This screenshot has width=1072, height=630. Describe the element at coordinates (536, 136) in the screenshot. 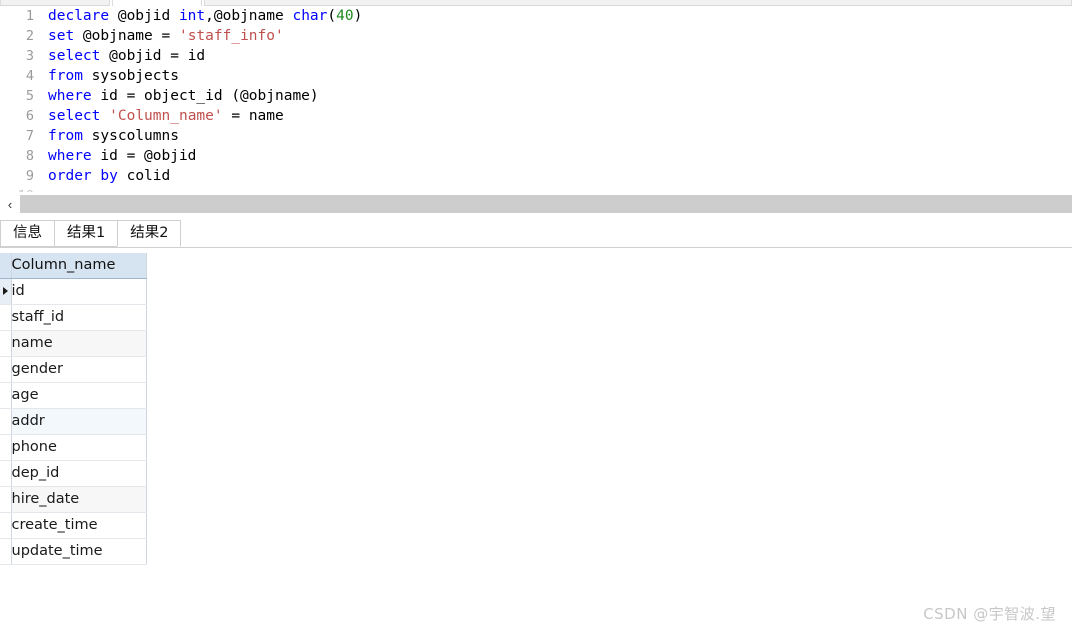

I see `code-line: 7 from syscolumns` at that location.